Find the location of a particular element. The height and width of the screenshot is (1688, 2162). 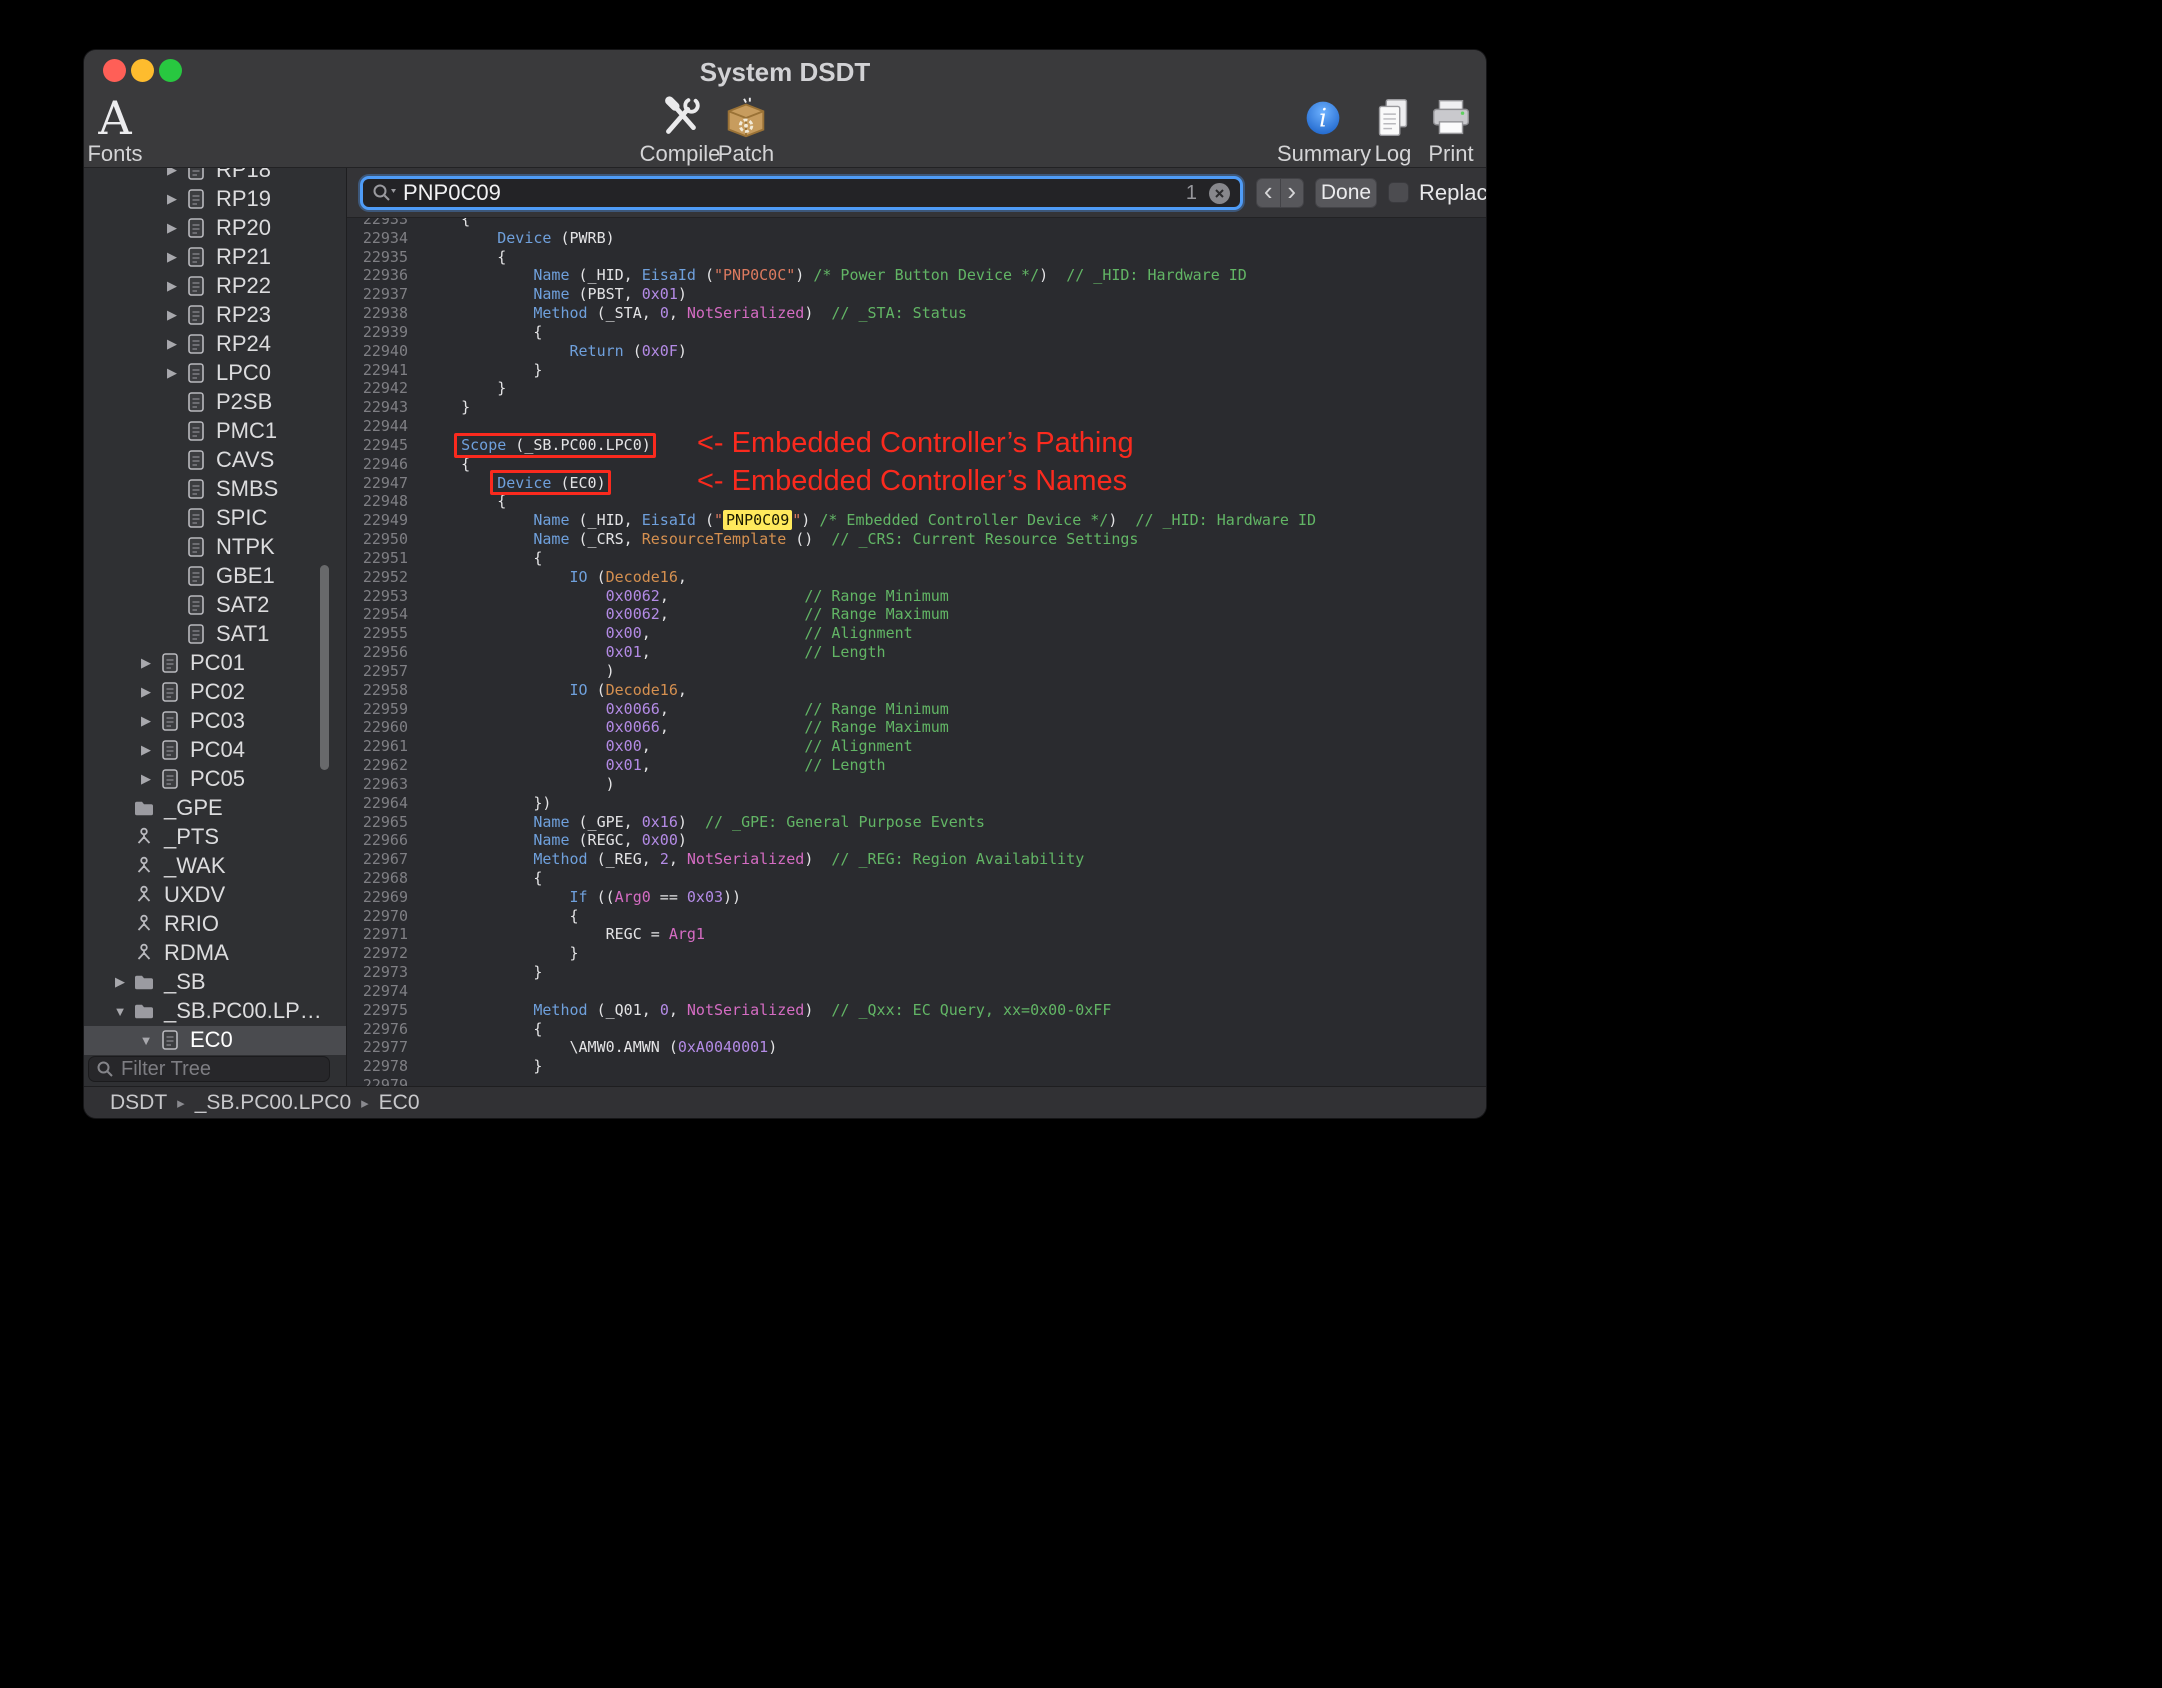

code-line: 22969 If ((Arg0 == 0x03)) is located at coordinates (916, 897).